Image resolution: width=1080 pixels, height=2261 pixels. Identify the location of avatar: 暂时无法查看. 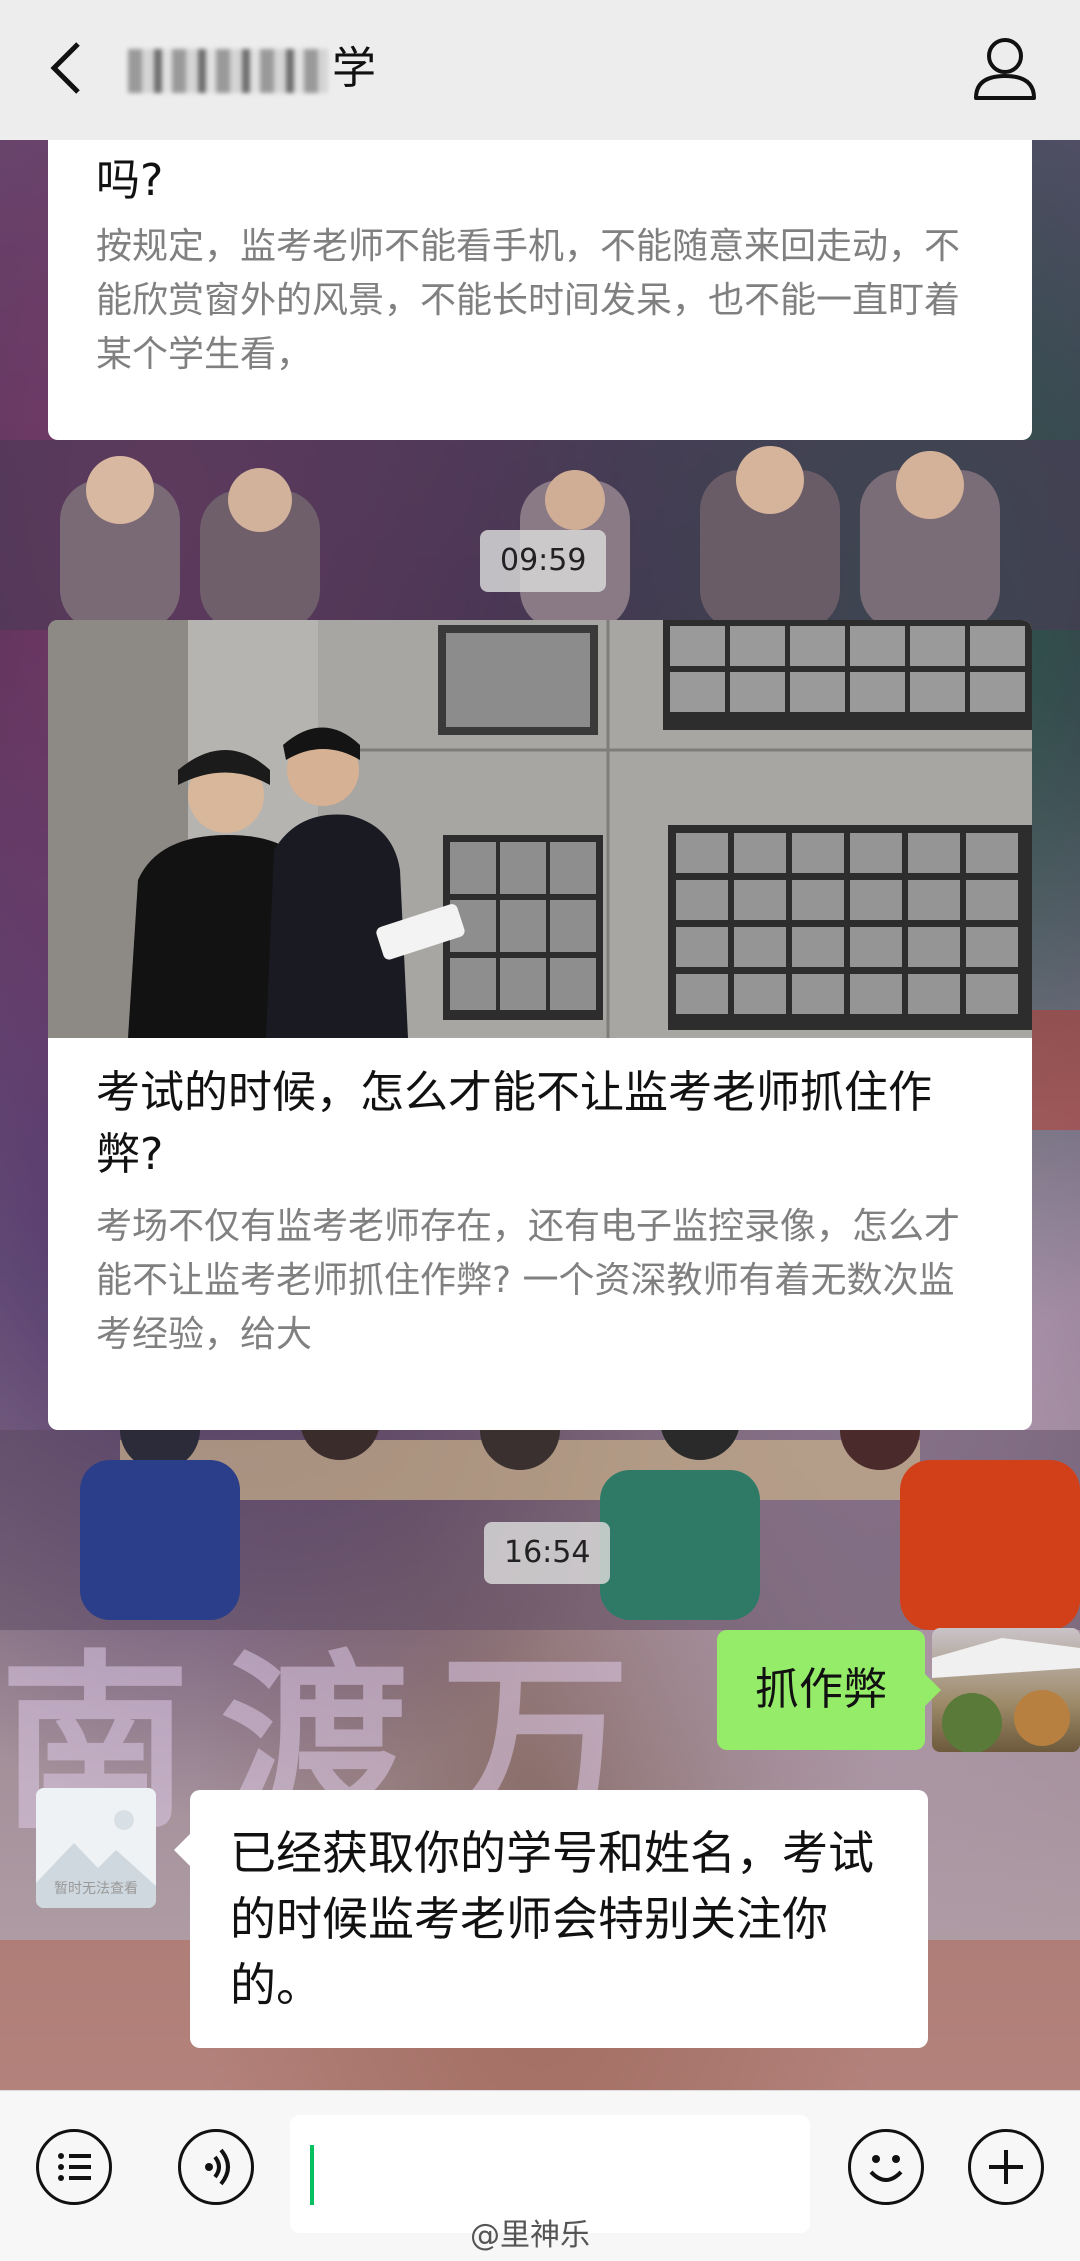
(96, 1848).